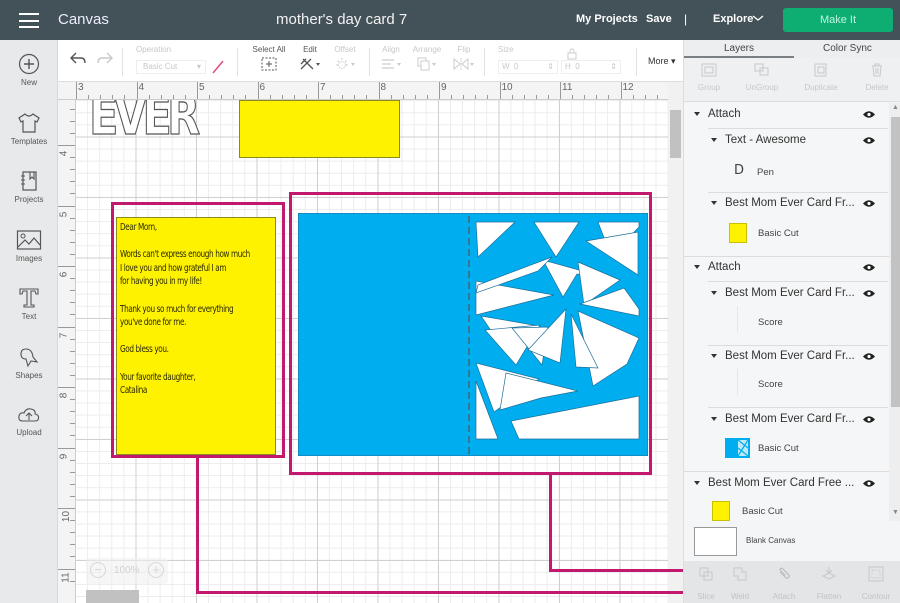 This screenshot has height=603, width=900. I want to click on ruler-number: 3, so click(81, 87).